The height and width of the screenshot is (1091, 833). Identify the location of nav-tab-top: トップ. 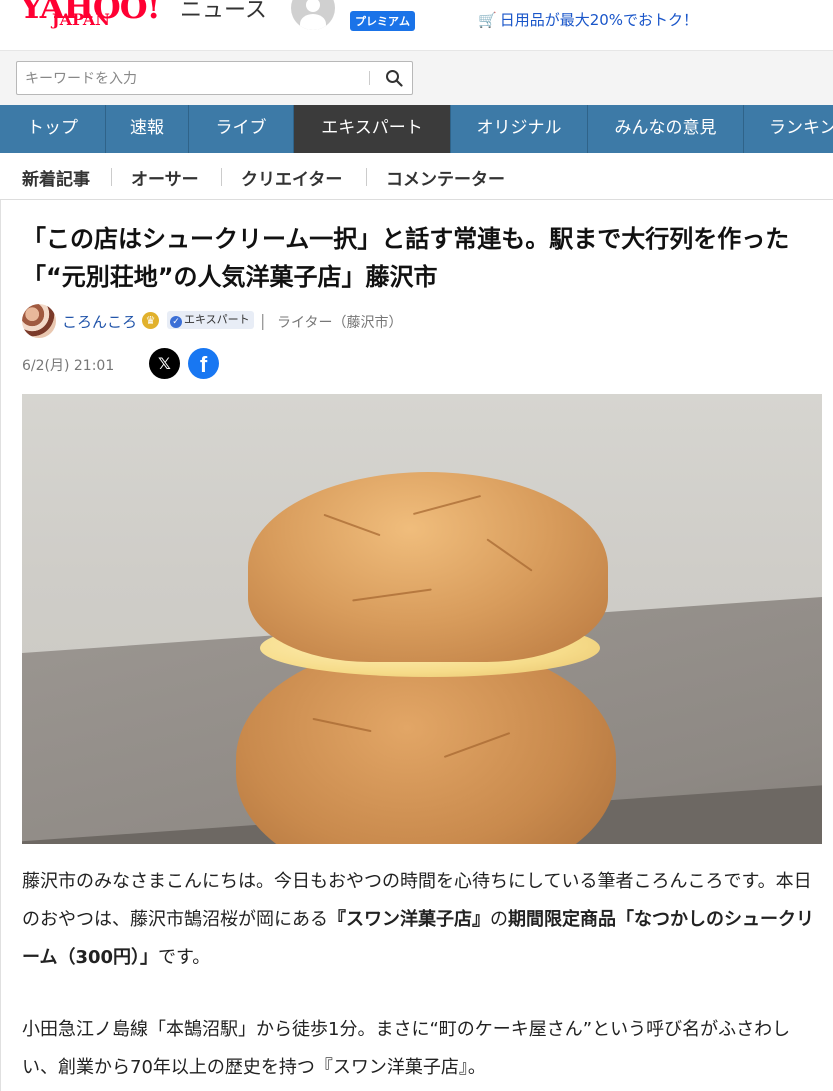
(53, 129).